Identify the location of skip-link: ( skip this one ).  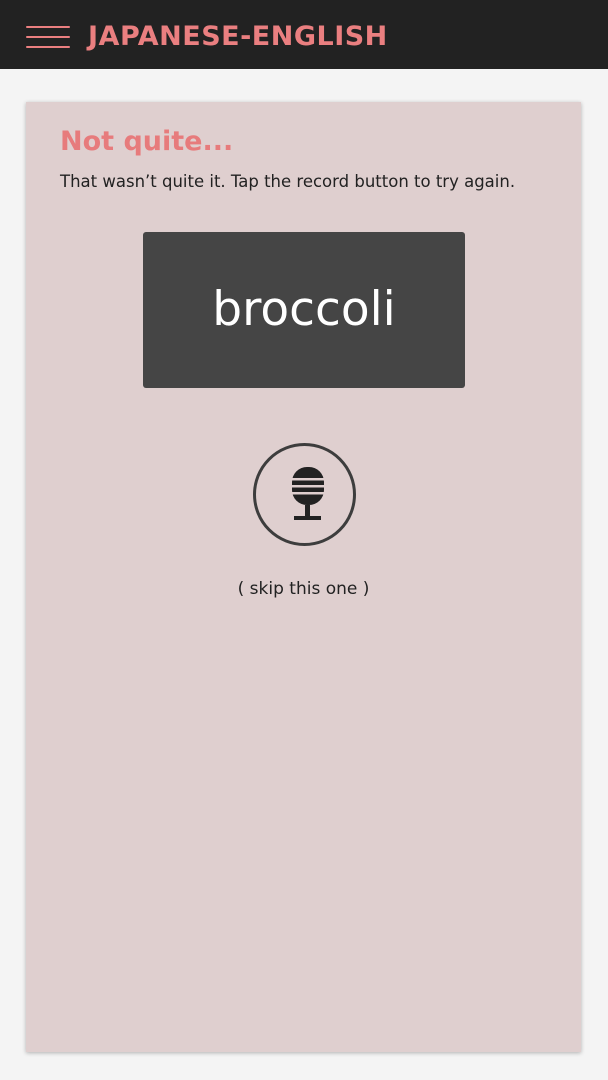
(303, 589).